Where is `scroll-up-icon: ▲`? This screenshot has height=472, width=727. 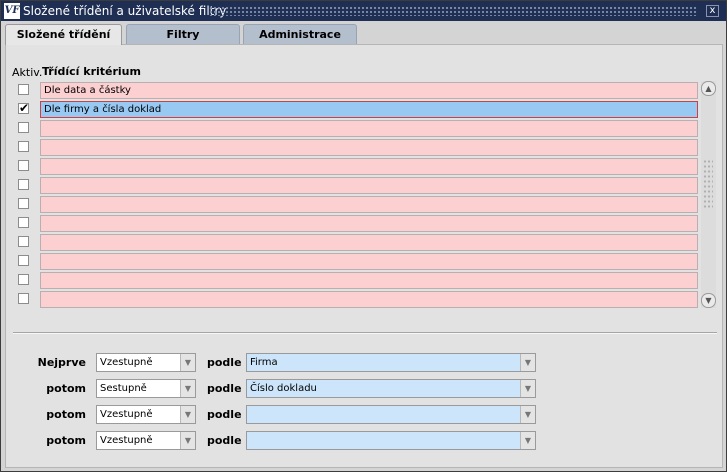
scroll-up-icon: ▲ is located at coordinates (708, 88).